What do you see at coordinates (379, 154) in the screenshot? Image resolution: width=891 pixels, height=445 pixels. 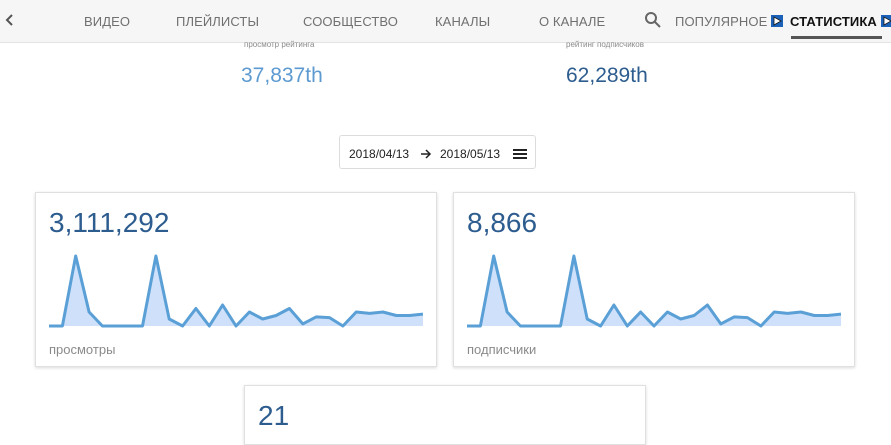 I see `date-range-start: 2018/04/13` at bounding box center [379, 154].